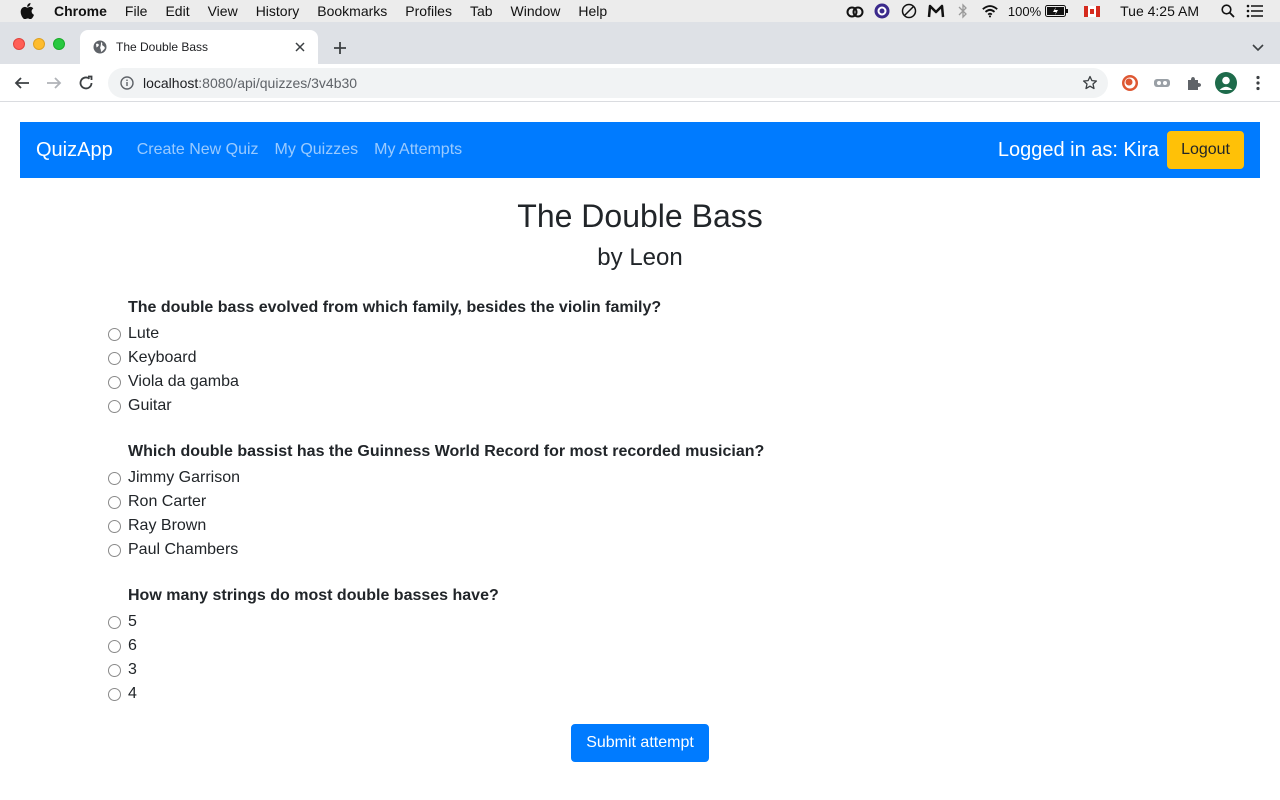 This screenshot has height=800, width=1280. I want to click on quiz-author: by Leon, so click(640, 257).